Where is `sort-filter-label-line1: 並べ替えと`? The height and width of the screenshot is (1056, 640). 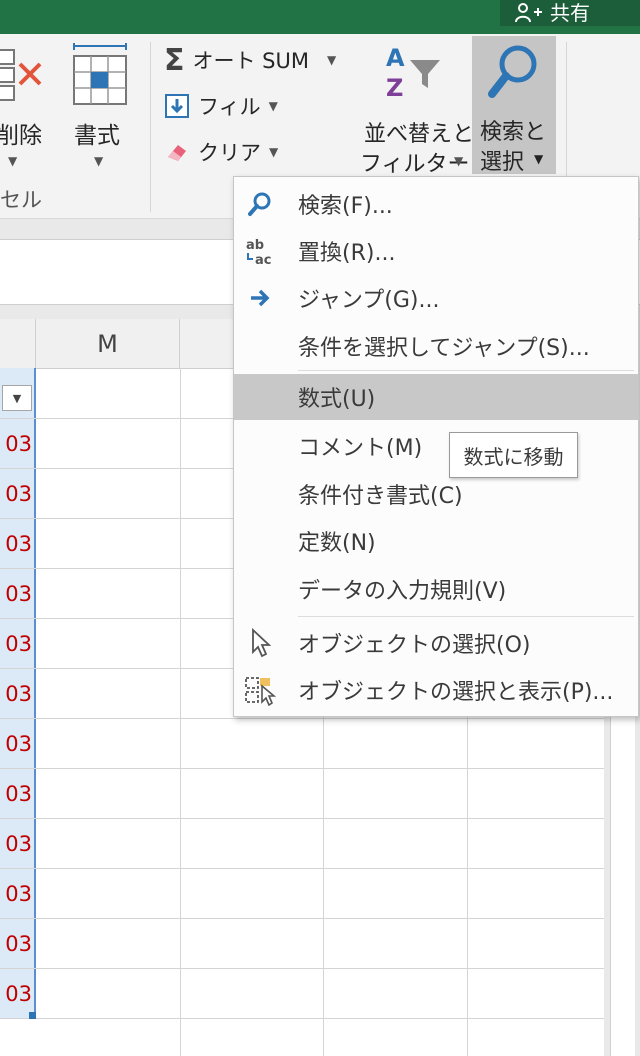
sort-filter-label-line1: 並べ替えと is located at coordinates (419, 134).